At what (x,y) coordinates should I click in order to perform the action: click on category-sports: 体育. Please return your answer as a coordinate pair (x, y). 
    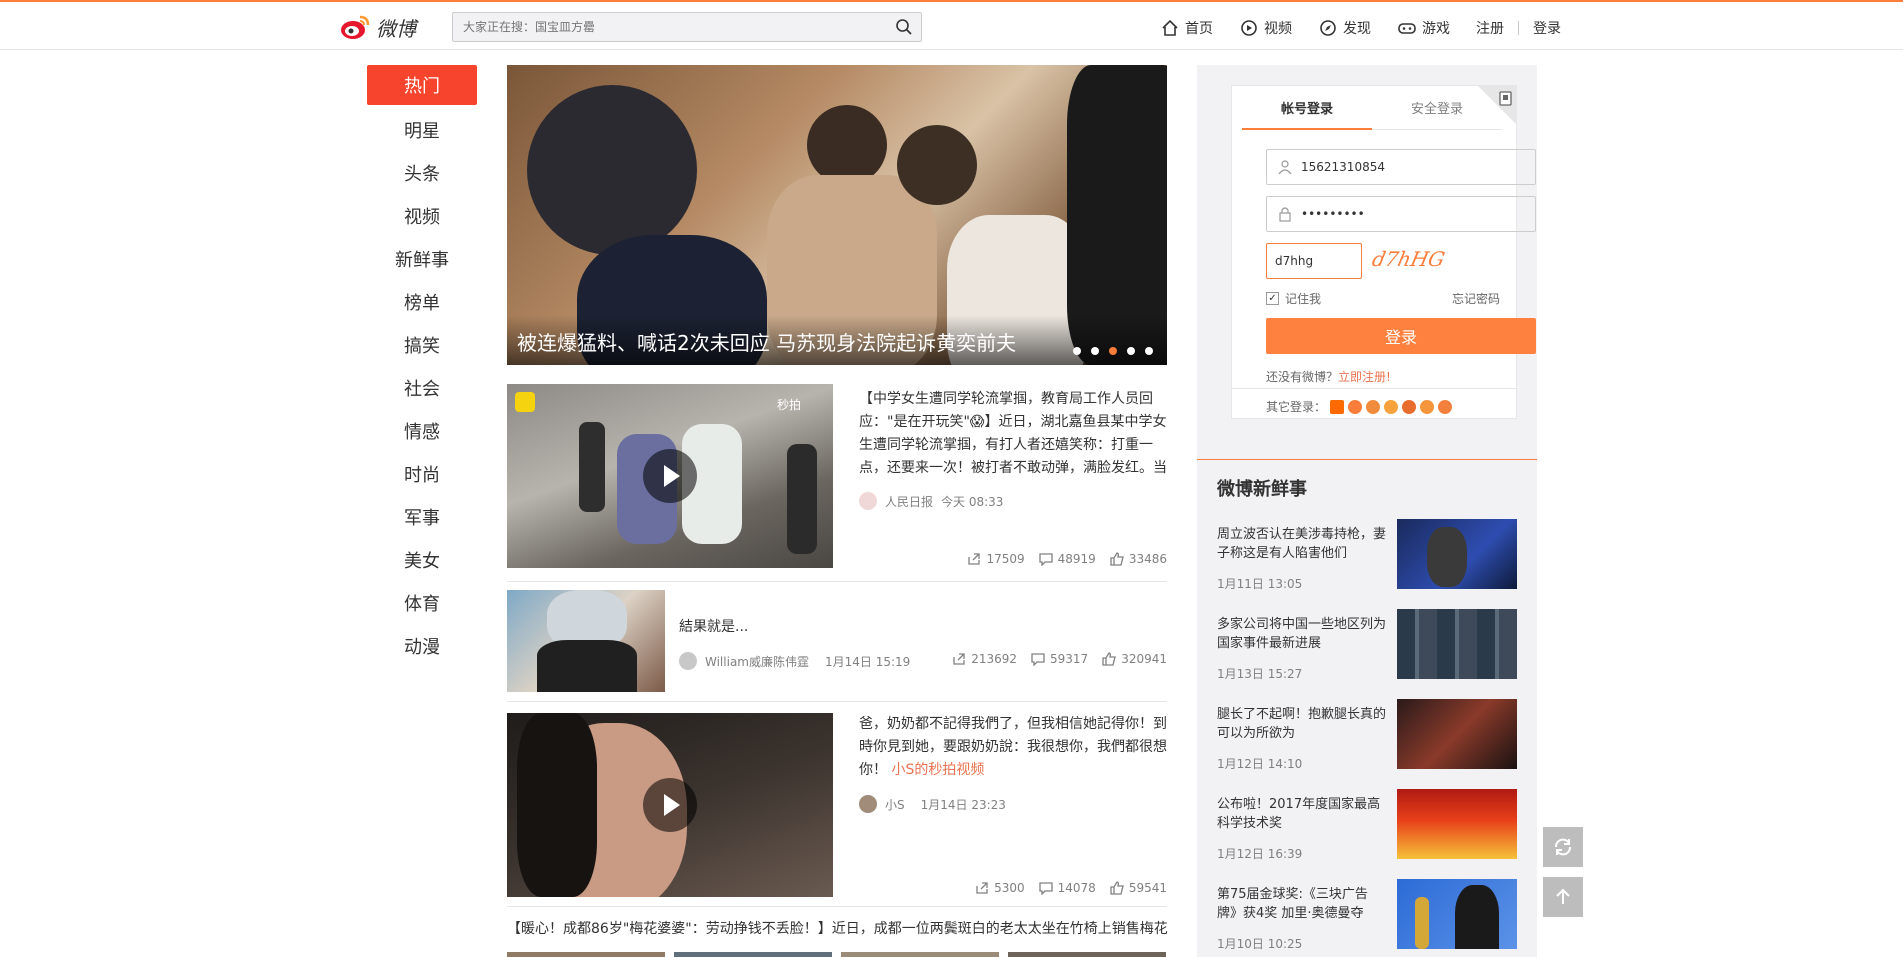
    Looking at the image, I should click on (422, 602).